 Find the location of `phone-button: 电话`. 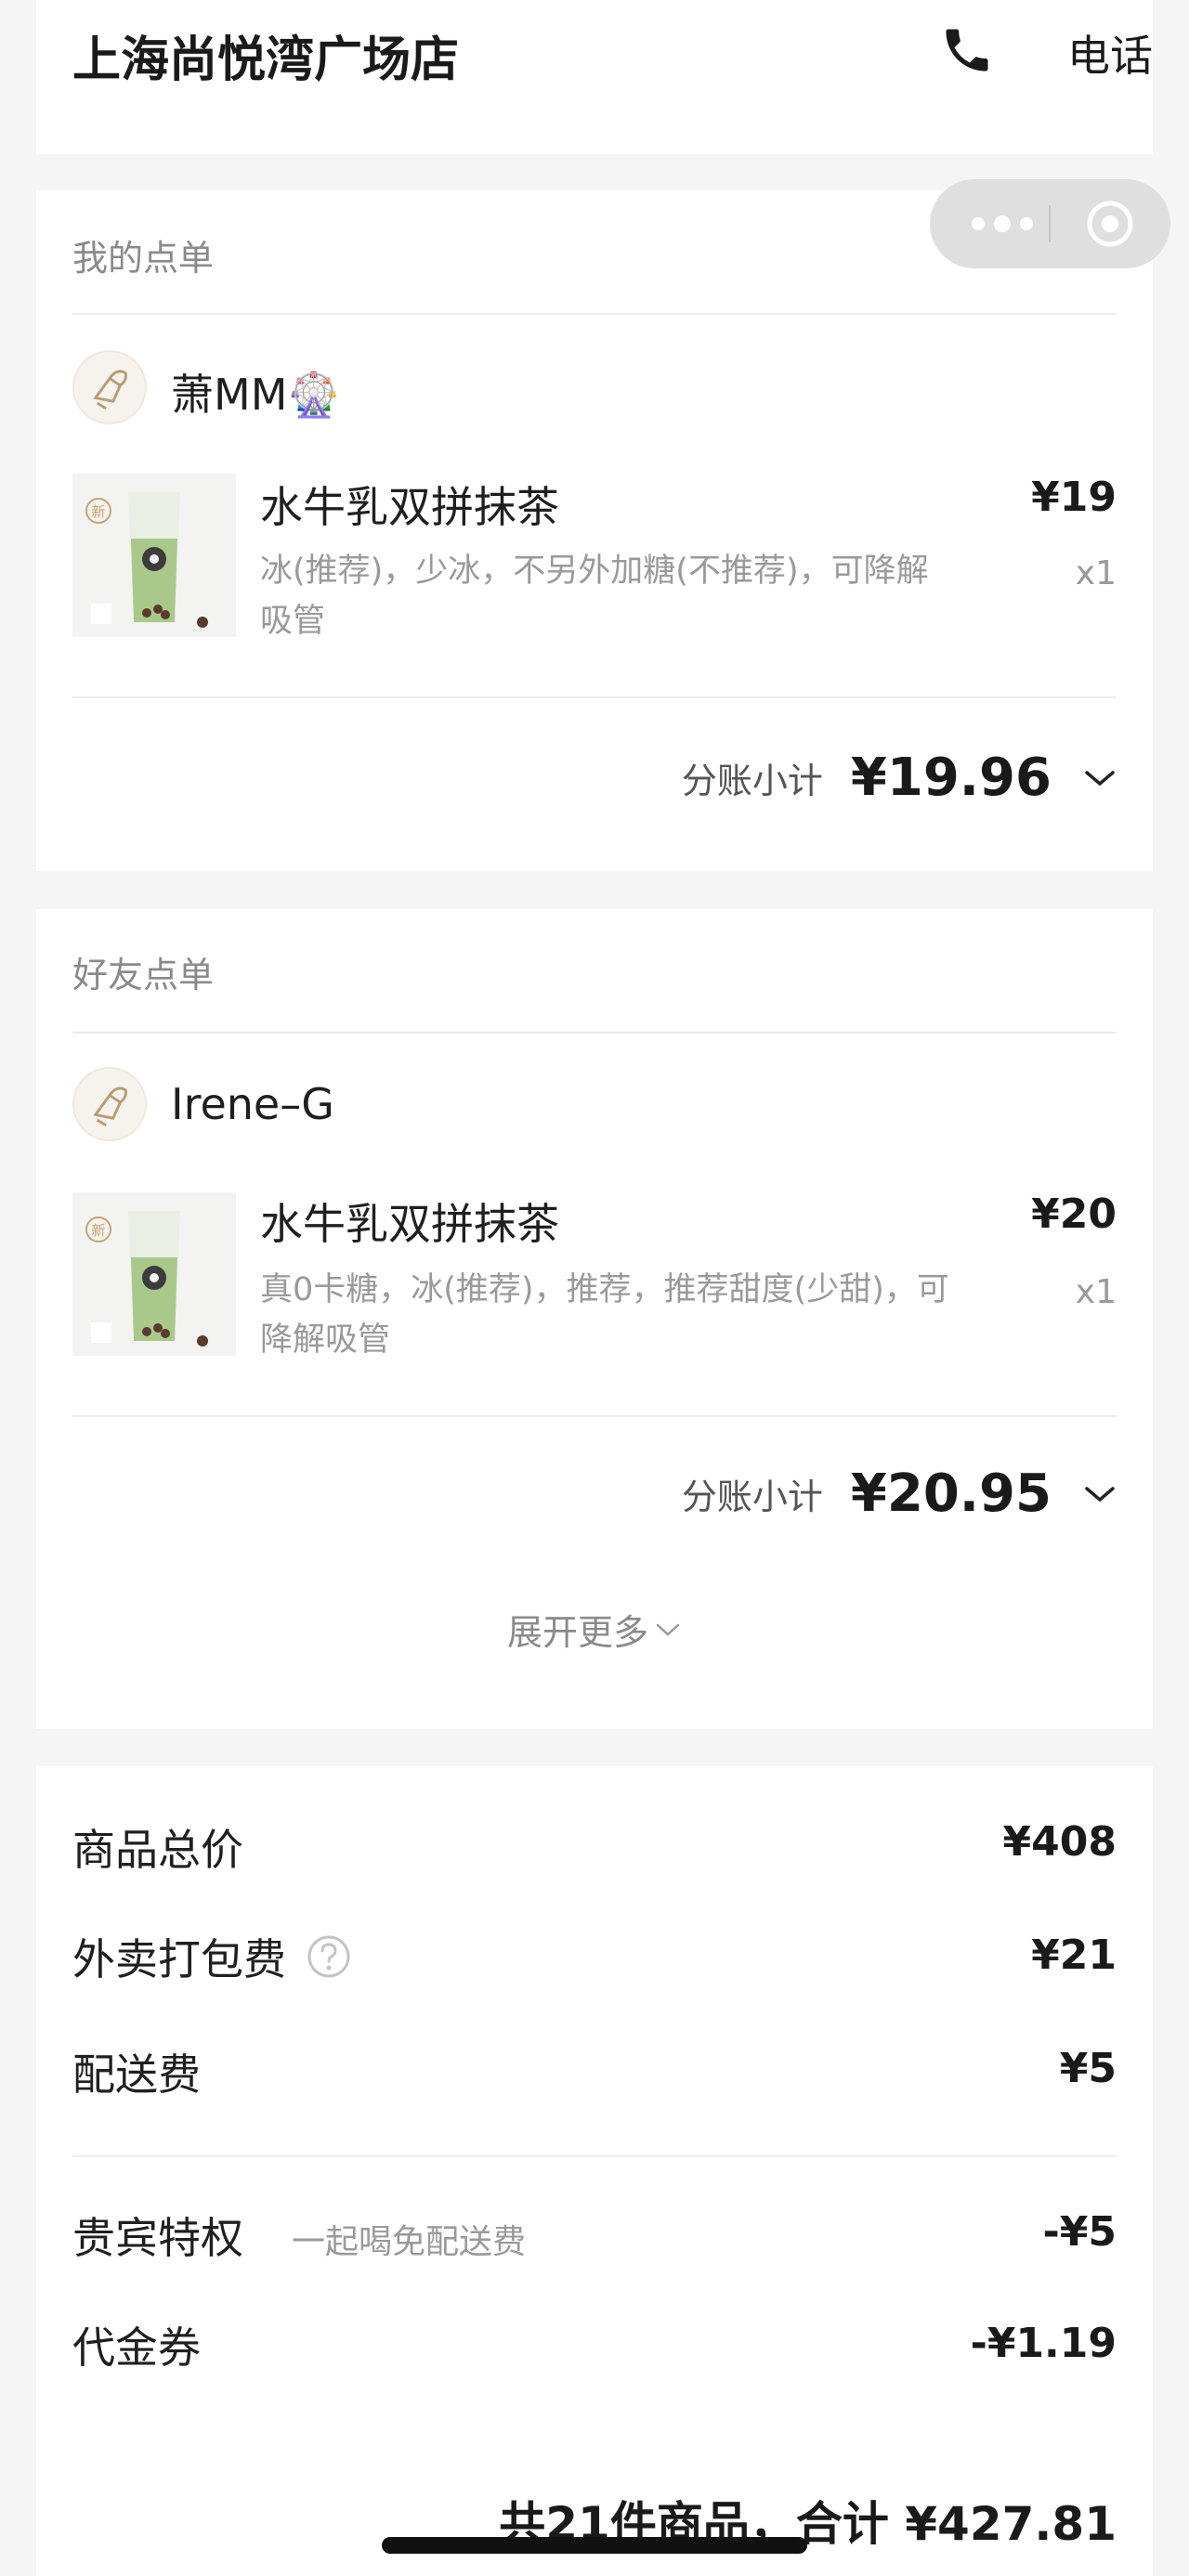

phone-button: 电话 is located at coordinates (1110, 53).